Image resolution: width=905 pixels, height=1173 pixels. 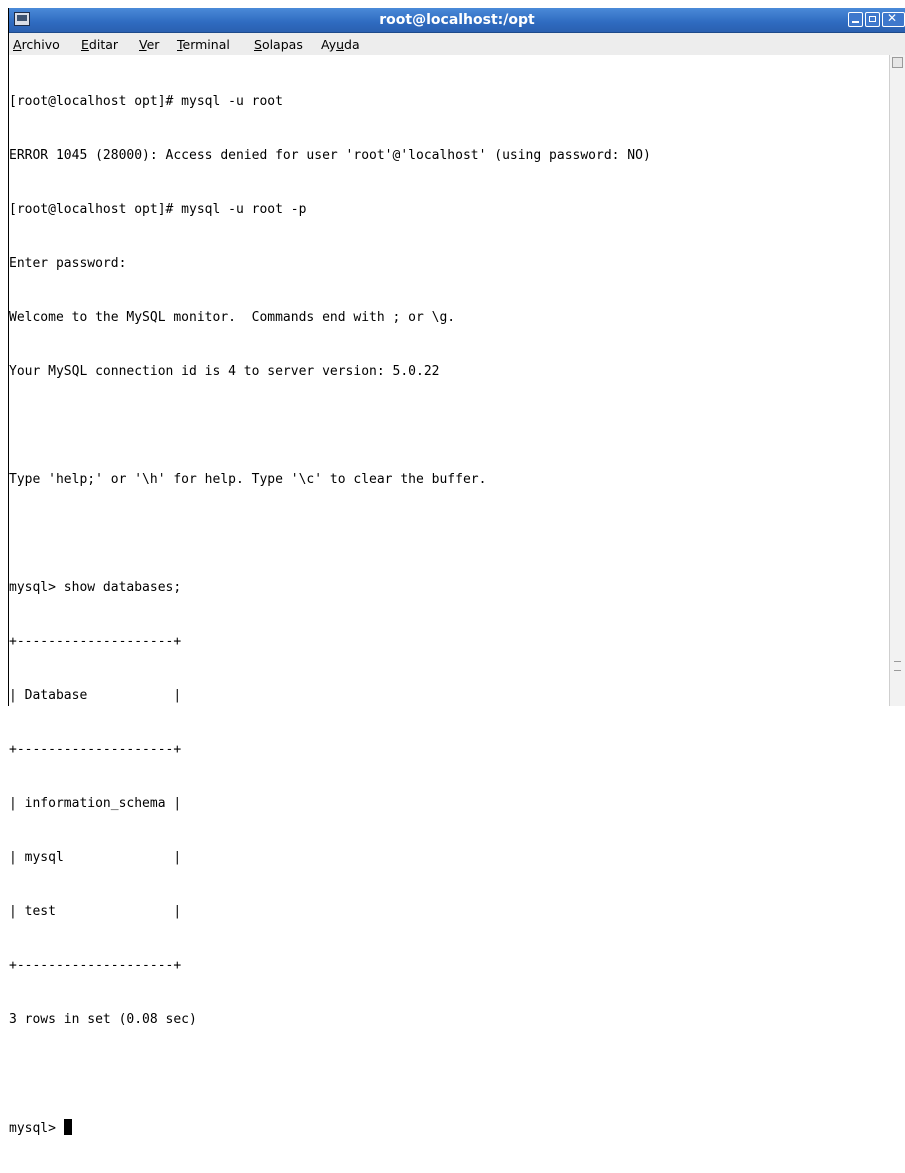 I want to click on menu-ayuda: Ayuda, so click(x=340, y=44).